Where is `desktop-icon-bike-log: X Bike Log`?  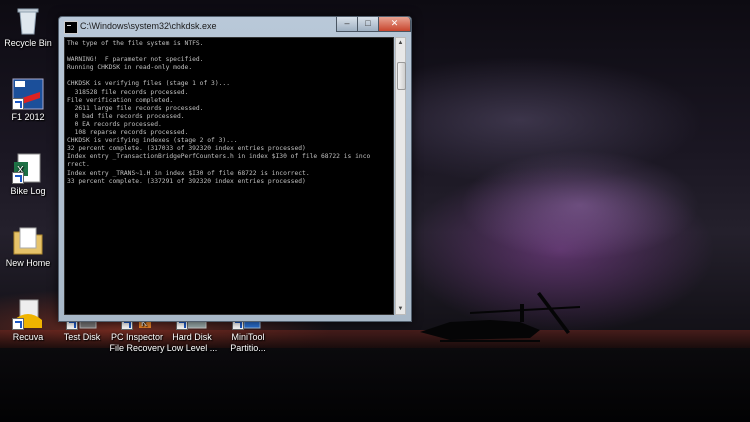 desktop-icon-bike-log: X Bike Log is located at coordinates (28, 174).